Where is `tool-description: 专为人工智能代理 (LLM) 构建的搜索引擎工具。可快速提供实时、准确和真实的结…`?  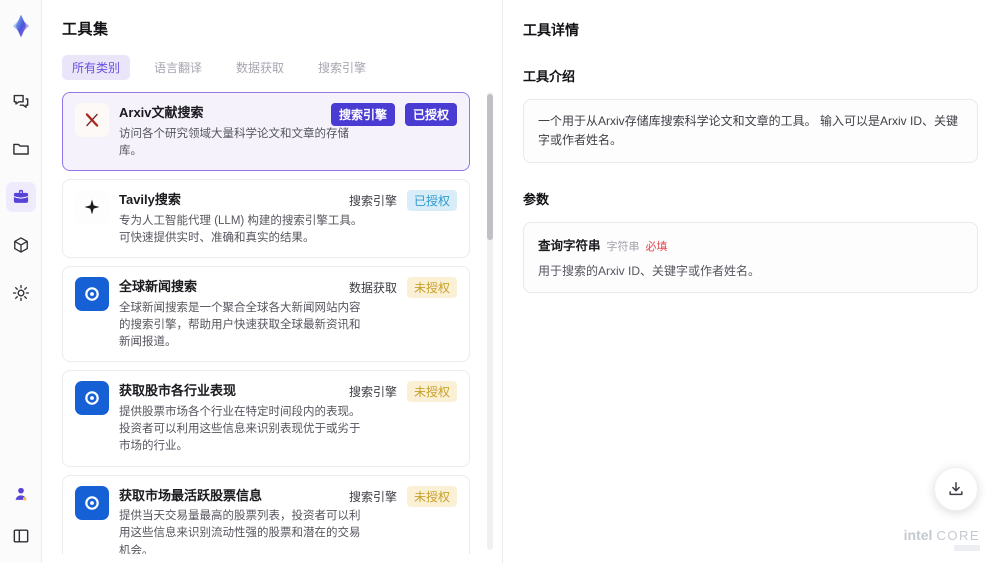 tool-description: 专为人工智能代理 (LLM) 构建的搜索引擎工具。可快速提供实时、准确和真实的结… is located at coordinates (241, 229).